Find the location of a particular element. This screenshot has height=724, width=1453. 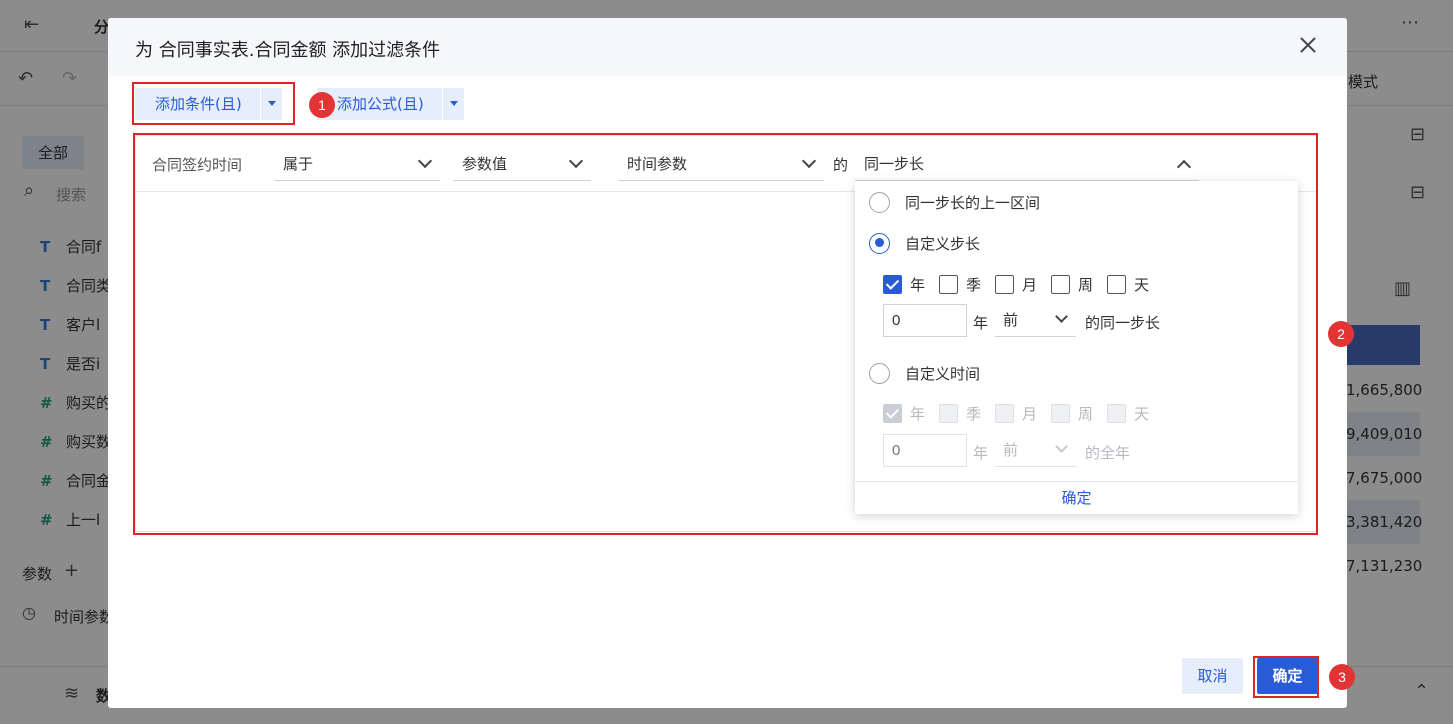

cancel-button: 取消 is located at coordinates (1212, 676).